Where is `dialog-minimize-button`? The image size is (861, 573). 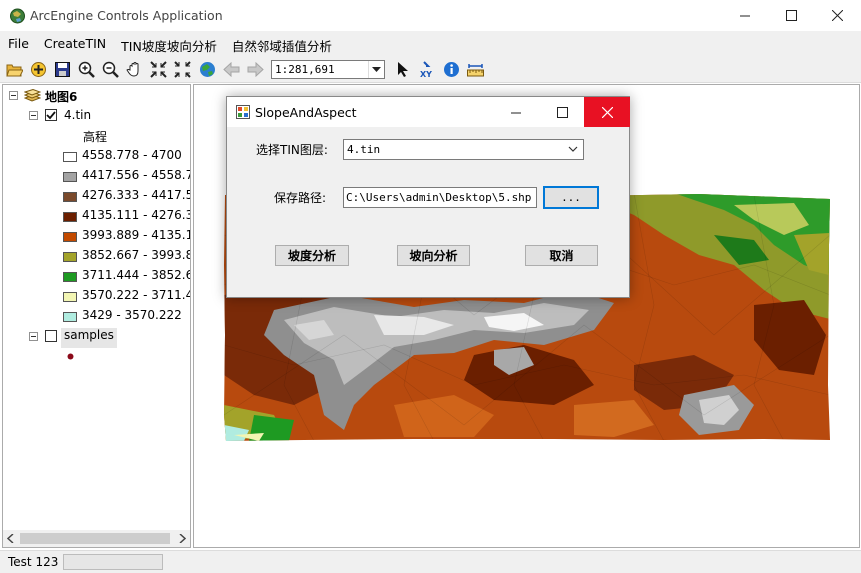
dialog-minimize-button is located at coordinates (516, 112).